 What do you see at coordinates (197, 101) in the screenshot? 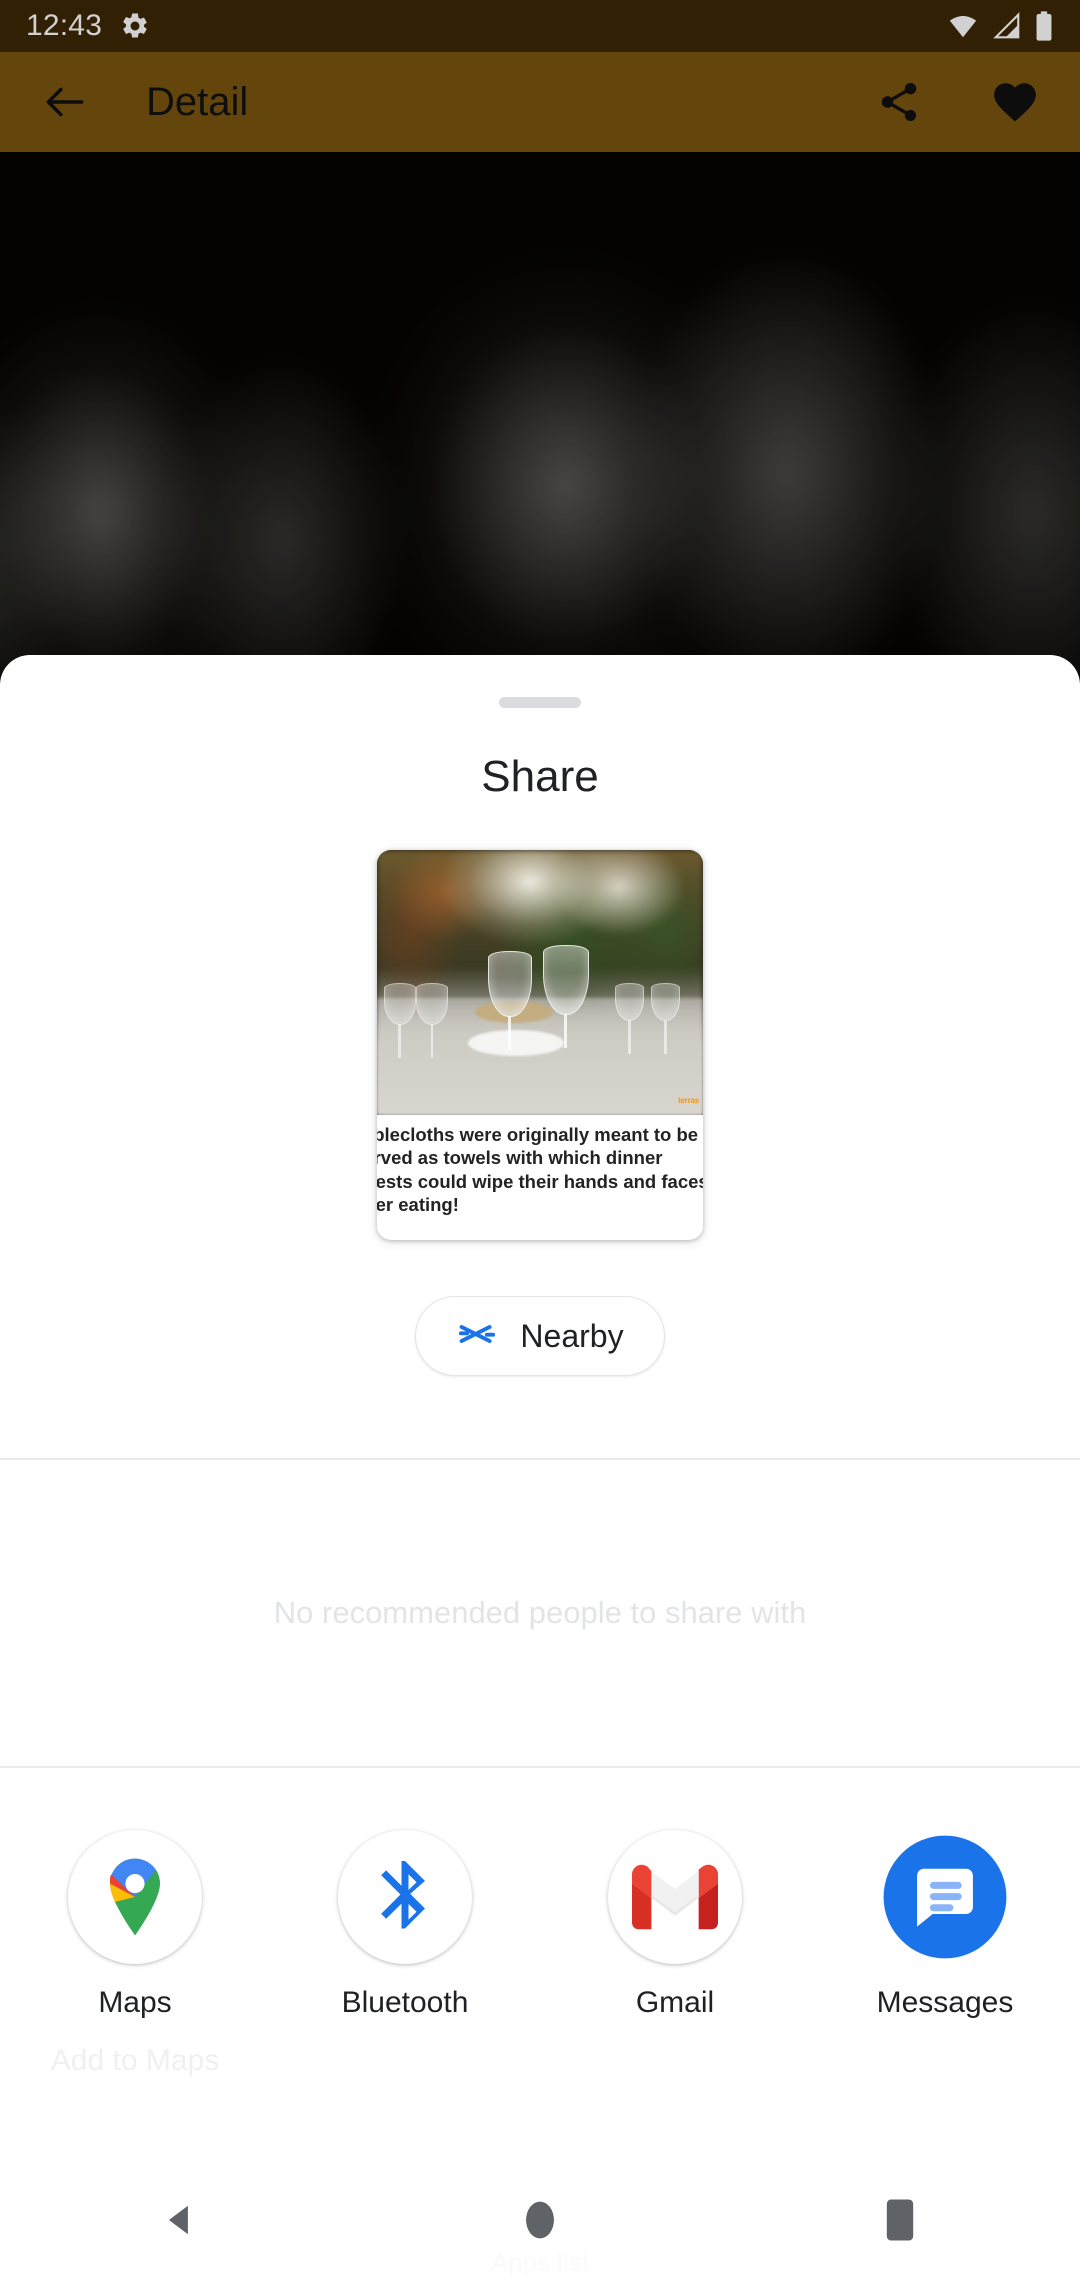
I see `page-title: Detail` at bounding box center [197, 101].